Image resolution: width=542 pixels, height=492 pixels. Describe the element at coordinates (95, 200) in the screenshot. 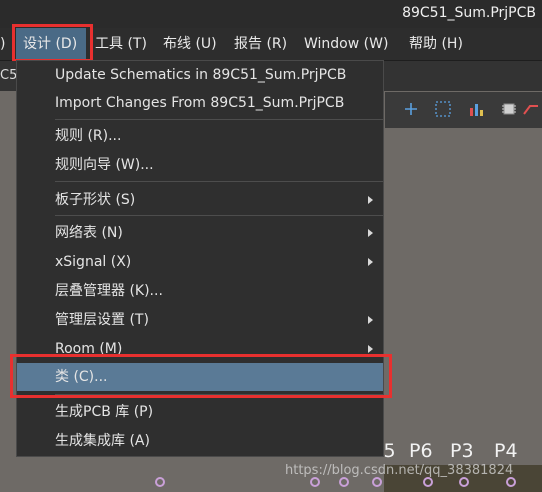

I see `menu-item-label: 板子形状 (S)` at that location.